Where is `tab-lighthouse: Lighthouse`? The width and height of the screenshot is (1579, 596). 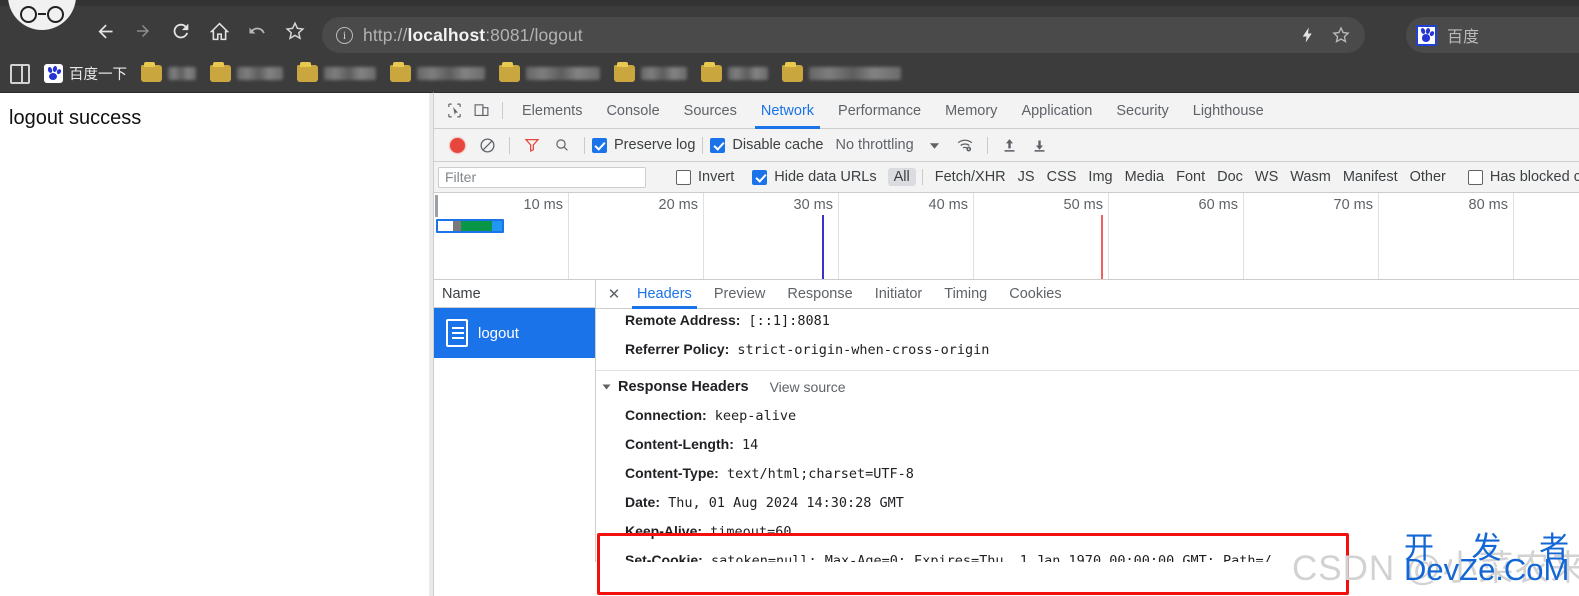
tab-lighthouse: Lighthouse is located at coordinates (1228, 111).